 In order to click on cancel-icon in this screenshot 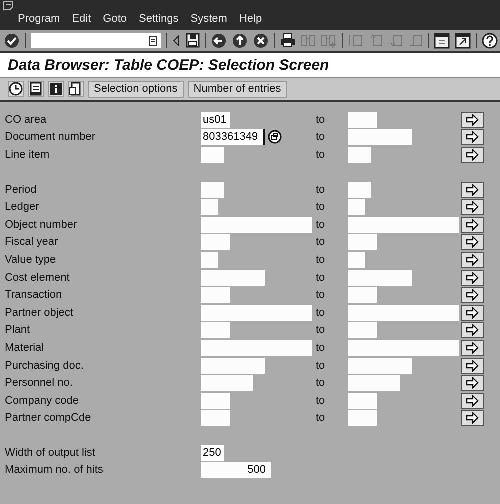, I will do `click(261, 40)`.